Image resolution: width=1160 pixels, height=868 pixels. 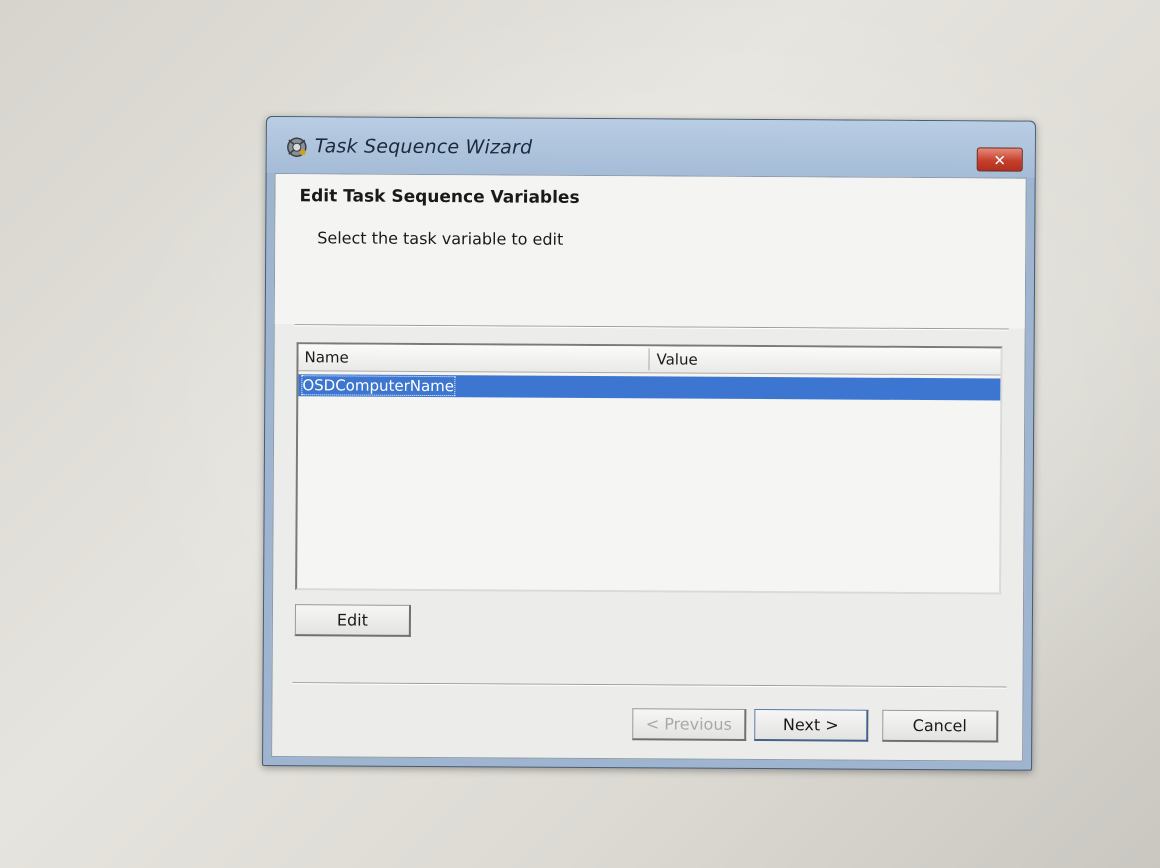 What do you see at coordinates (326, 357) in the screenshot?
I see `column-header-name: Name` at bounding box center [326, 357].